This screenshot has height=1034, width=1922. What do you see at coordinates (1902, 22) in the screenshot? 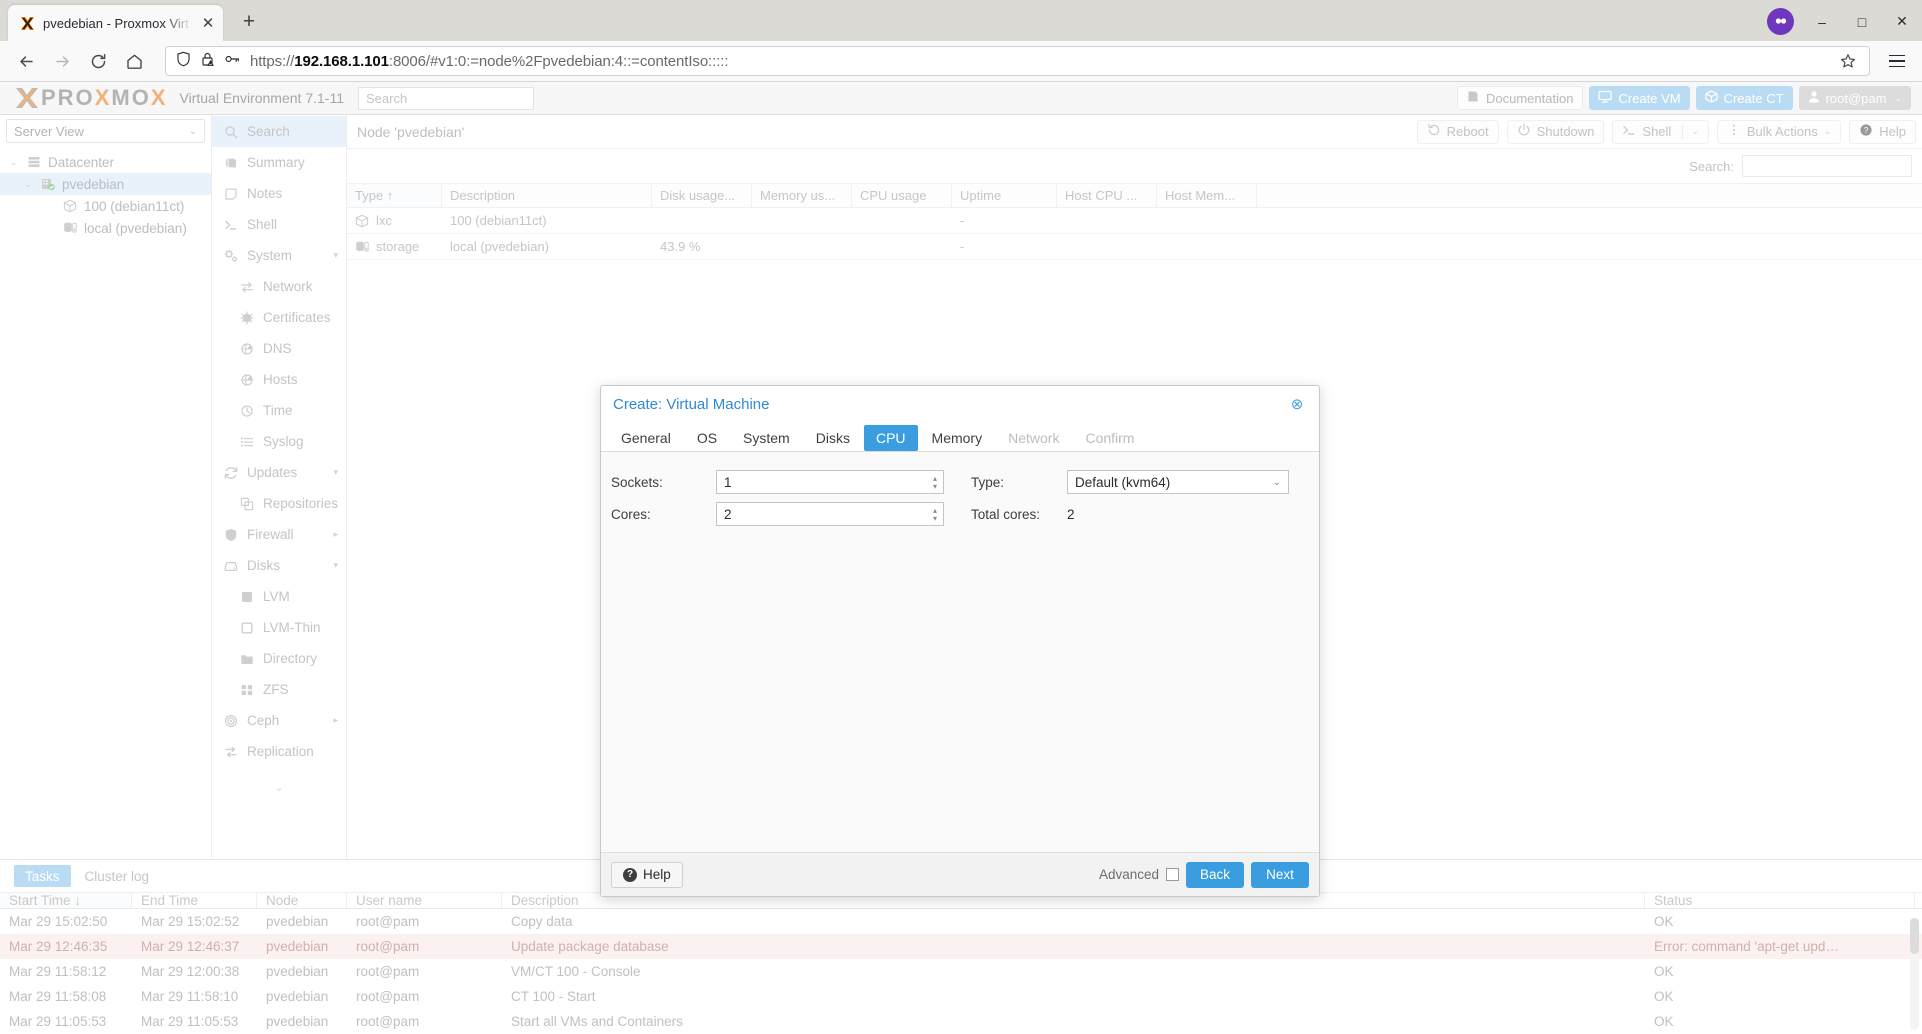
I see `window-close-icon: ✕` at bounding box center [1902, 22].